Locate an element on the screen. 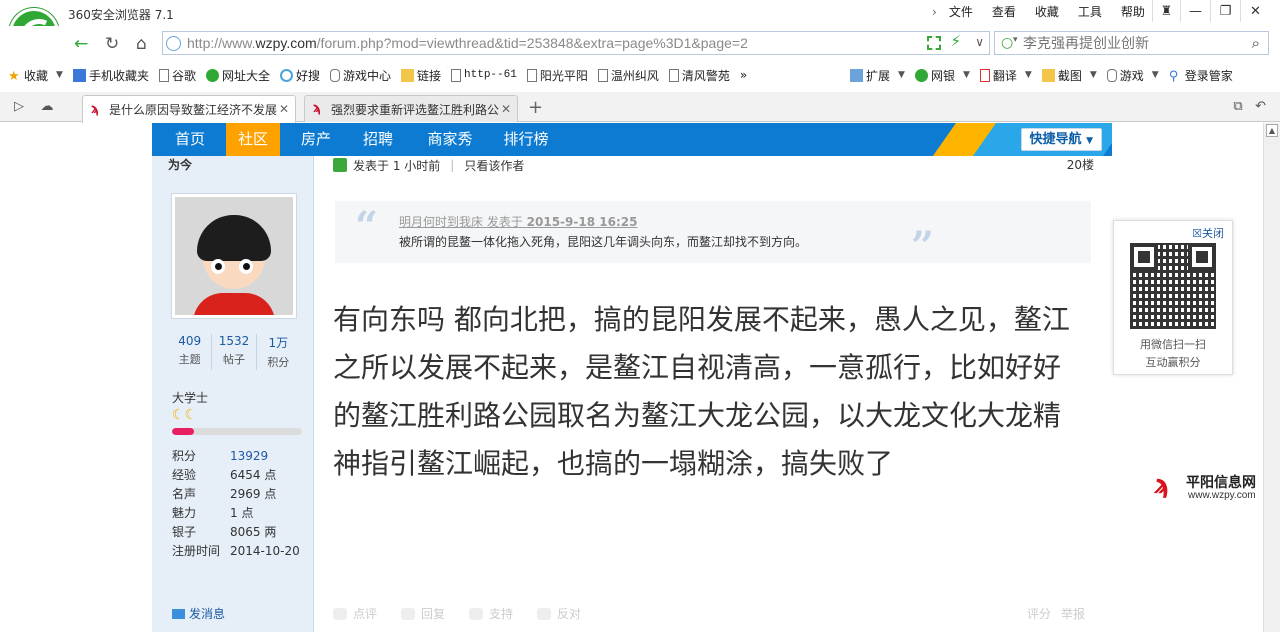 The width and height of the screenshot is (1280, 632). gamepad-icon is located at coordinates (1111, 75).